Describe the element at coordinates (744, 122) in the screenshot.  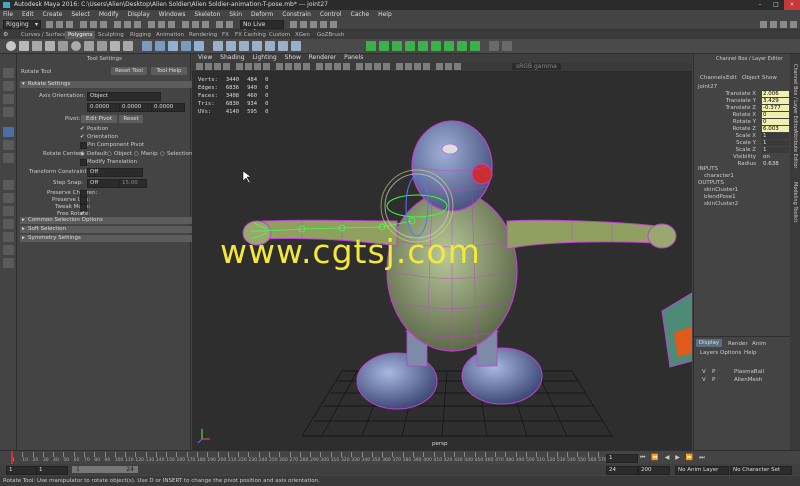
I see `channel-rotate-y-label: Rotate Y` at that location.